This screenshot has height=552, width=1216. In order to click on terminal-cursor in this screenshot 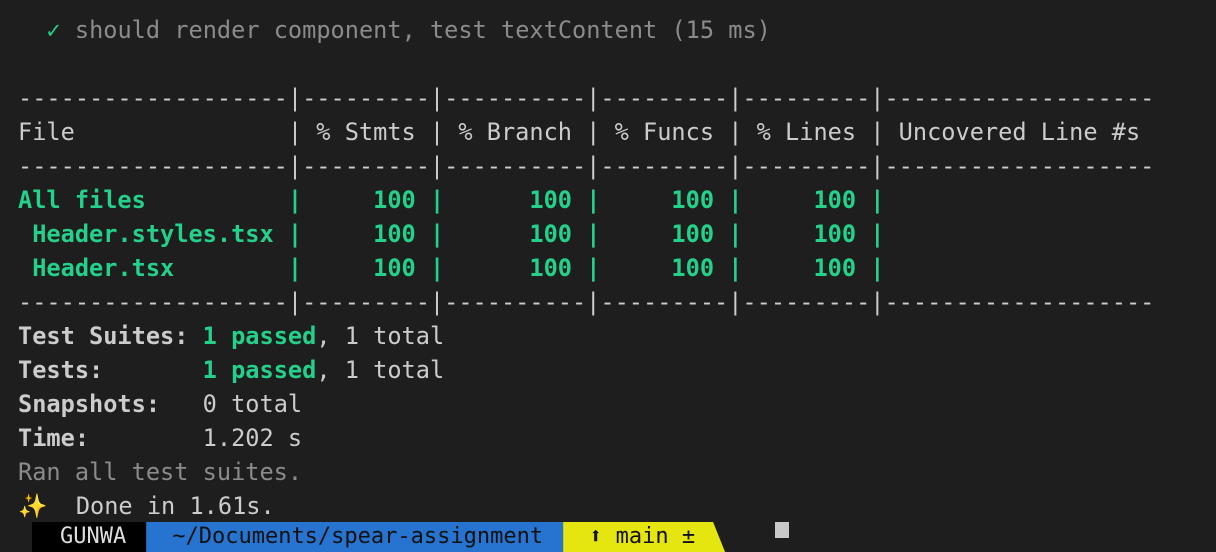, I will do `click(782, 530)`.